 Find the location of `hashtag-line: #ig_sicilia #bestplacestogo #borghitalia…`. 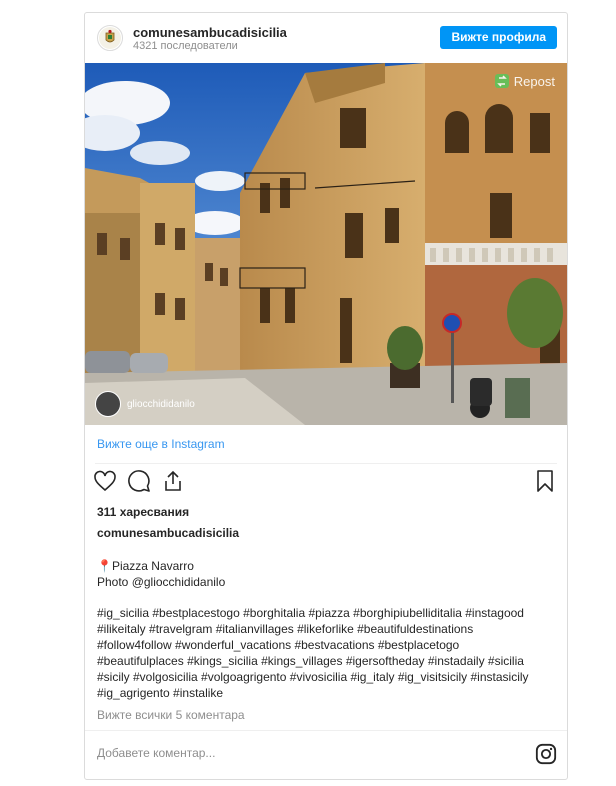

hashtag-line: #ig_sicilia #bestplacestogo #borghitalia… is located at coordinates (328, 613).